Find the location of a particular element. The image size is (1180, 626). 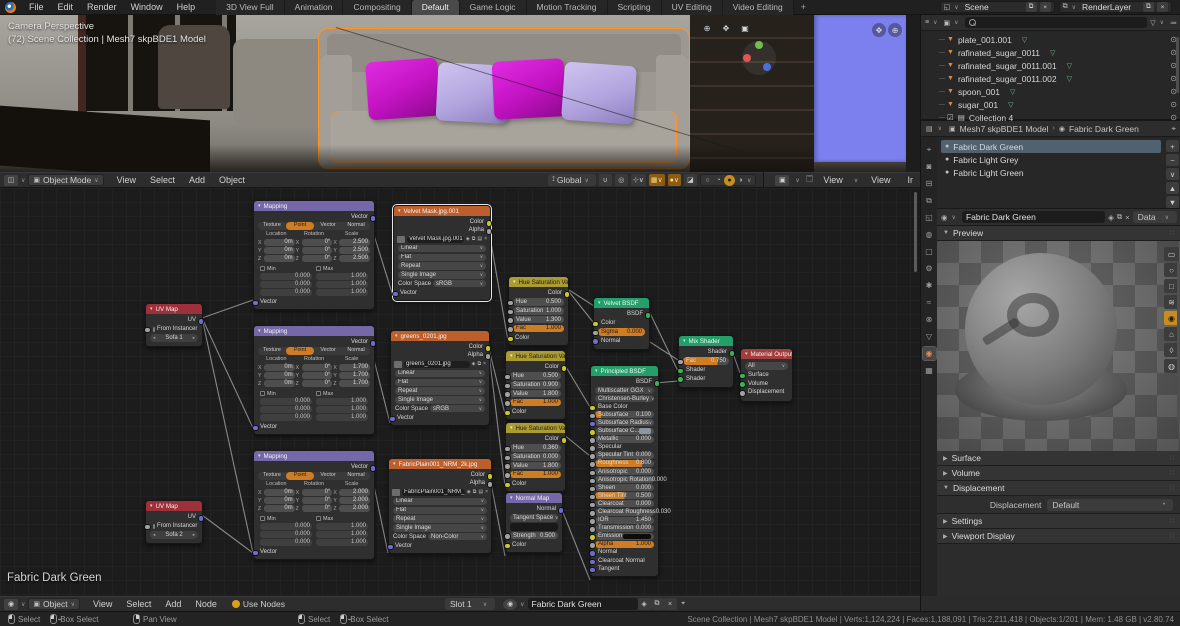

node-value-slider: Fac 1.000 is located at coordinates (532, 475).